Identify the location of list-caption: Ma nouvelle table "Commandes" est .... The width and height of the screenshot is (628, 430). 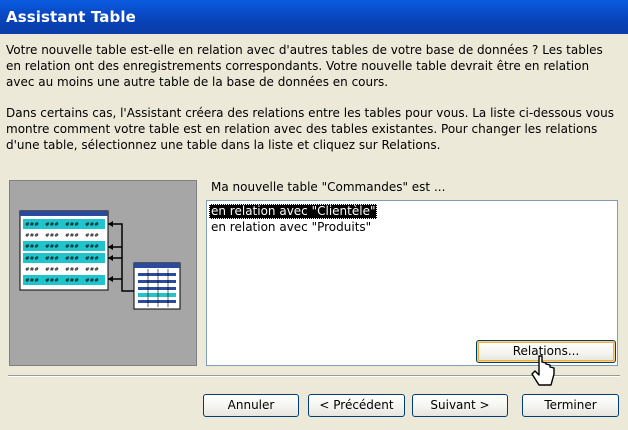
(328, 187).